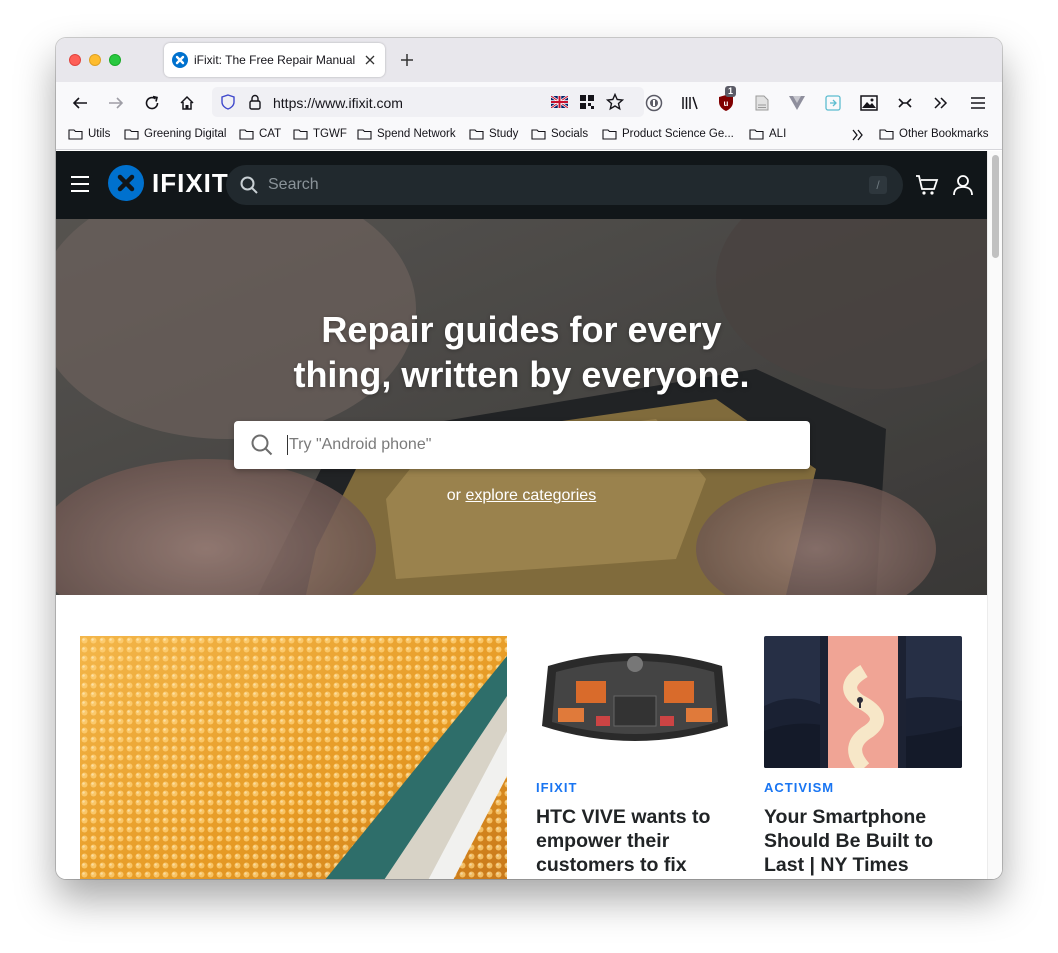  What do you see at coordinates (778, 134) in the screenshot?
I see `bookmark-label: ALI` at bounding box center [778, 134].